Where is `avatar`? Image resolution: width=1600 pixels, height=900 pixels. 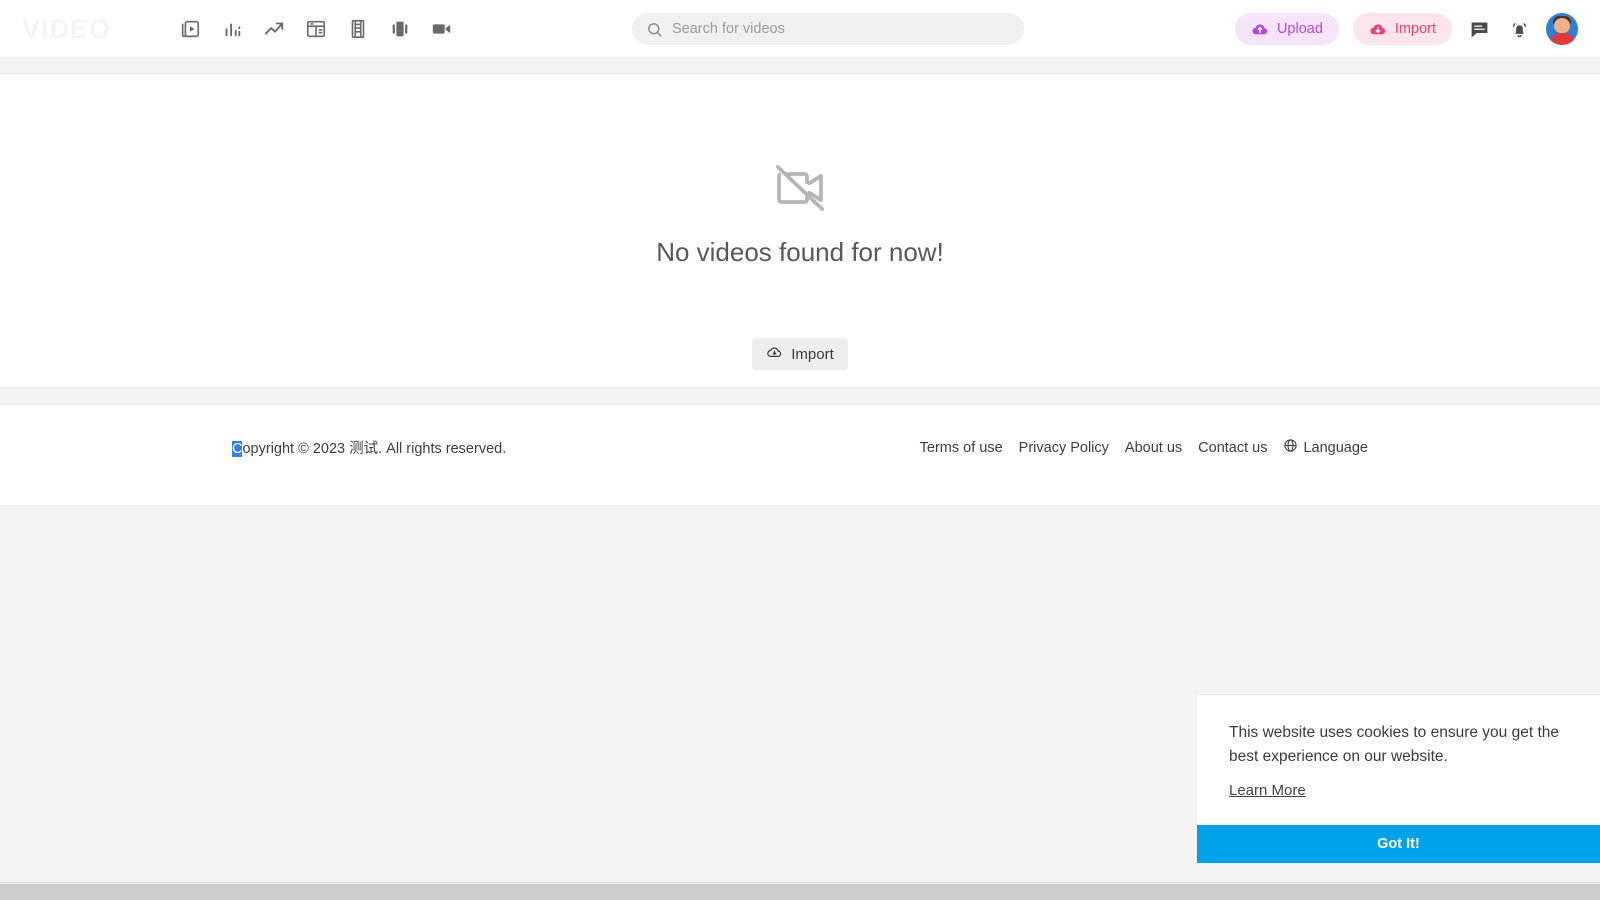 avatar is located at coordinates (1562, 29).